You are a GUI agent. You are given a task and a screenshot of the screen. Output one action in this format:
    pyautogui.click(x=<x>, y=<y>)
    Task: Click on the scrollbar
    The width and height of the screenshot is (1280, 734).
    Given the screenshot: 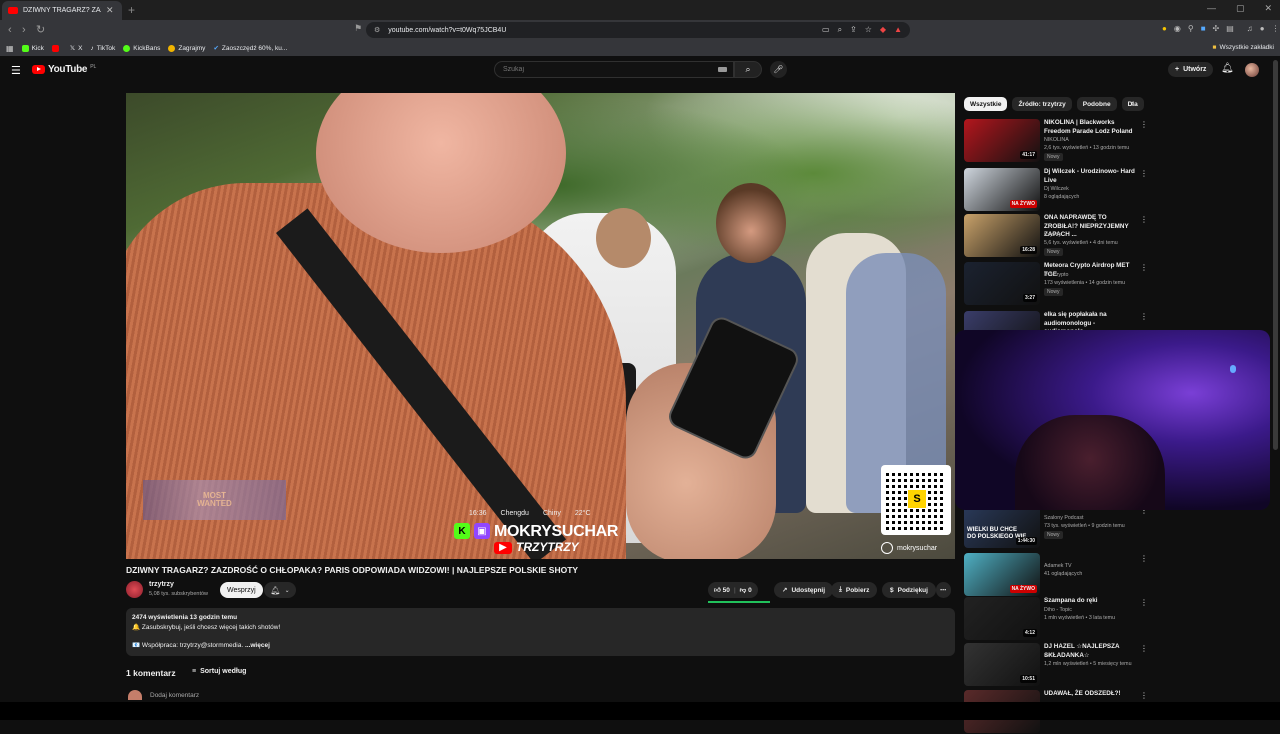 What is the action you would take?
    pyautogui.click(x=1275, y=255)
    